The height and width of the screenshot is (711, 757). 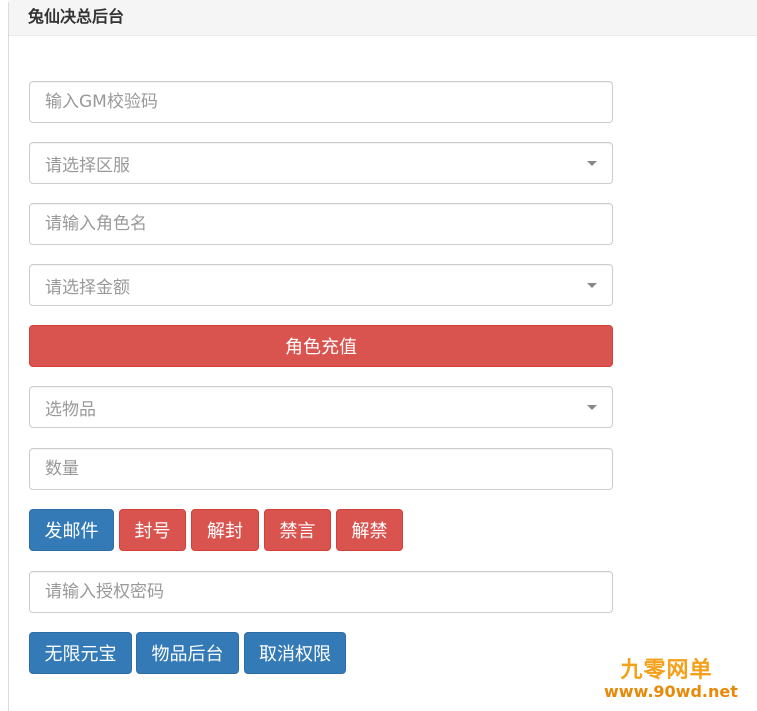 What do you see at coordinates (87, 165) in the screenshot?
I see `server-select-label: 请选择区服` at bounding box center [87, 165].